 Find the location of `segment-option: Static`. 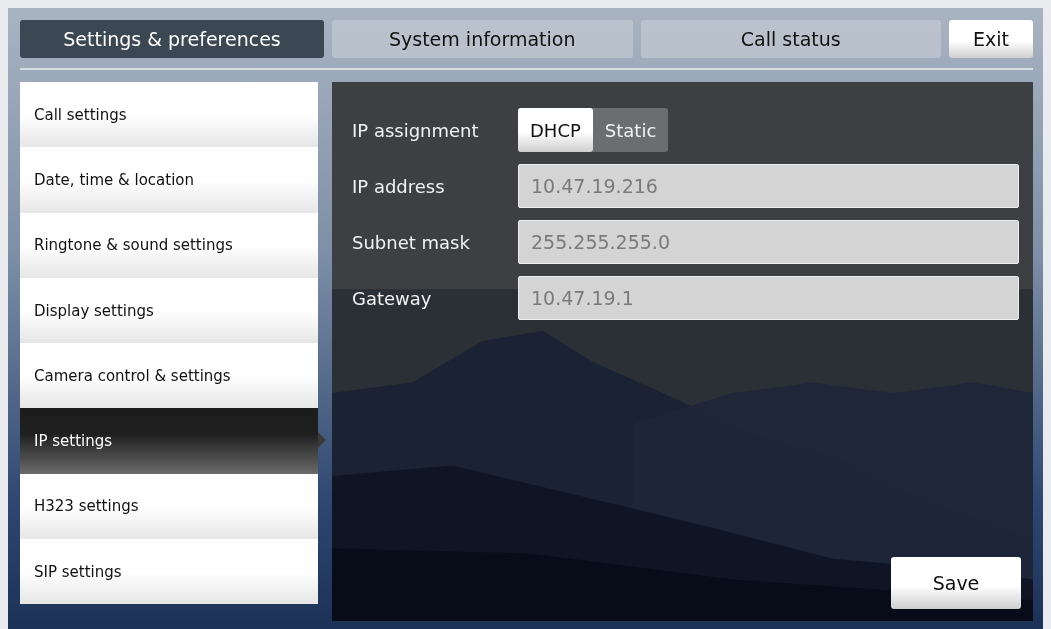

segment-option: Static is located at coordinates (630, 130).